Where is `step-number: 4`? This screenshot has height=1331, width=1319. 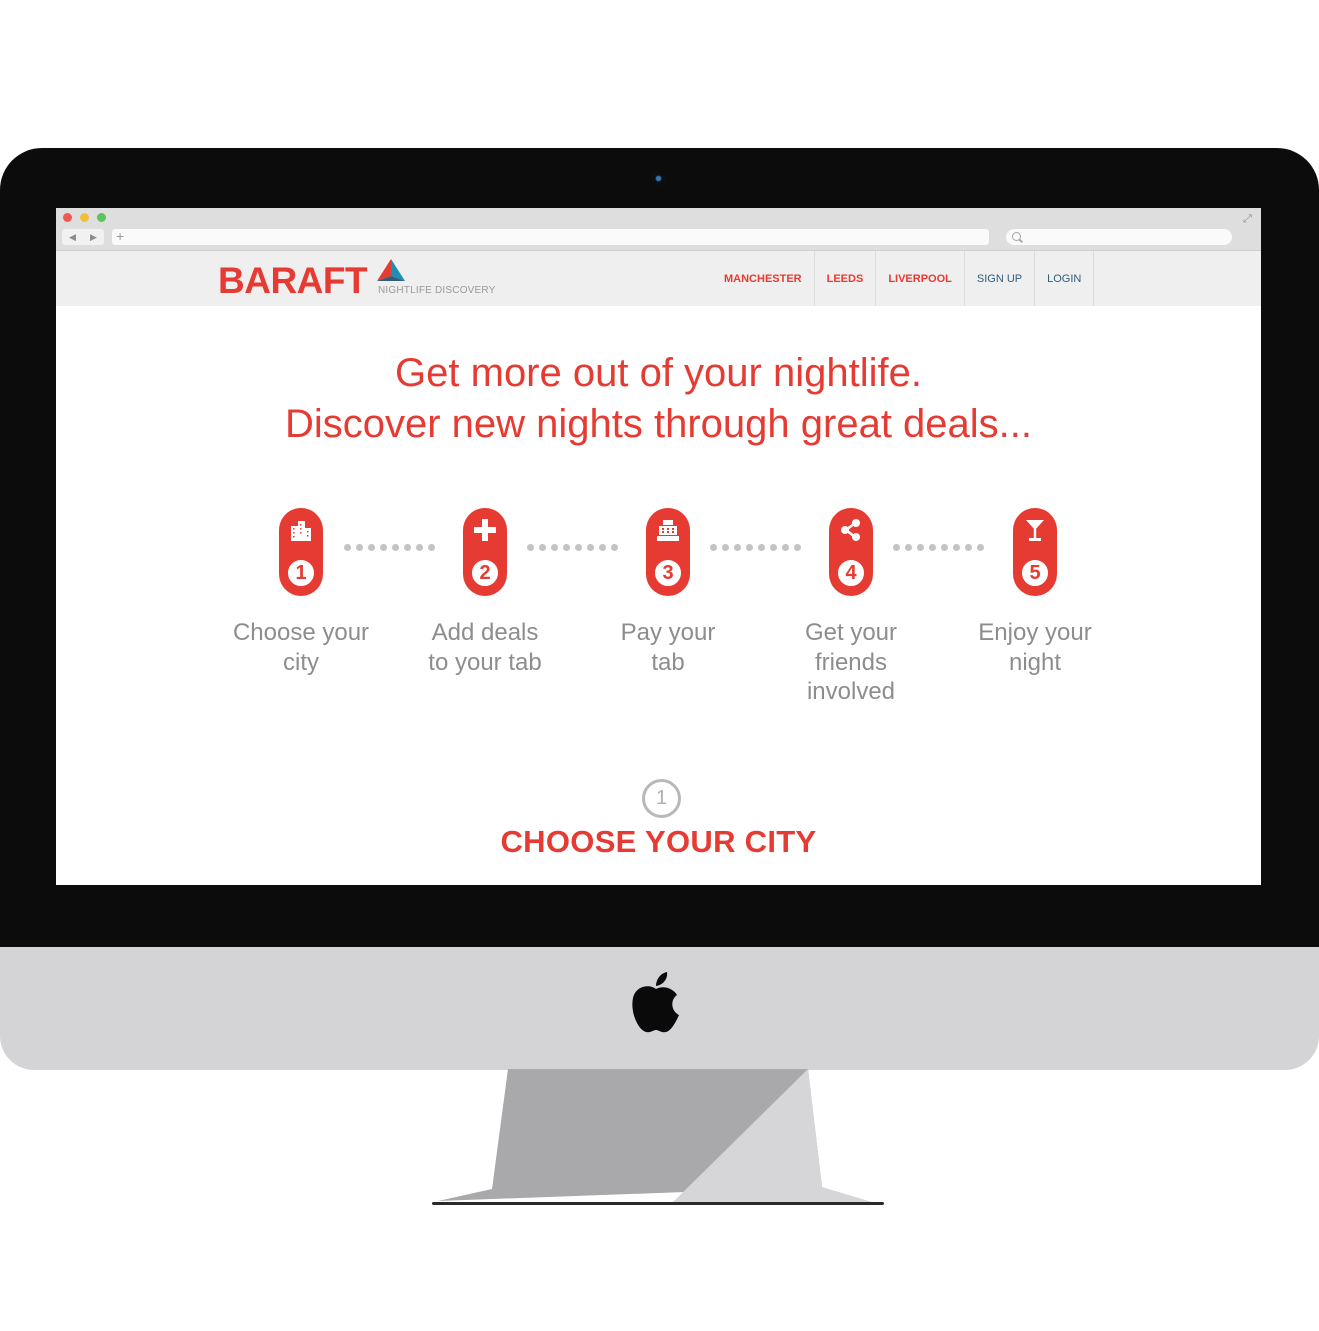 step-number: 4 is located at coordinates (851, 573).